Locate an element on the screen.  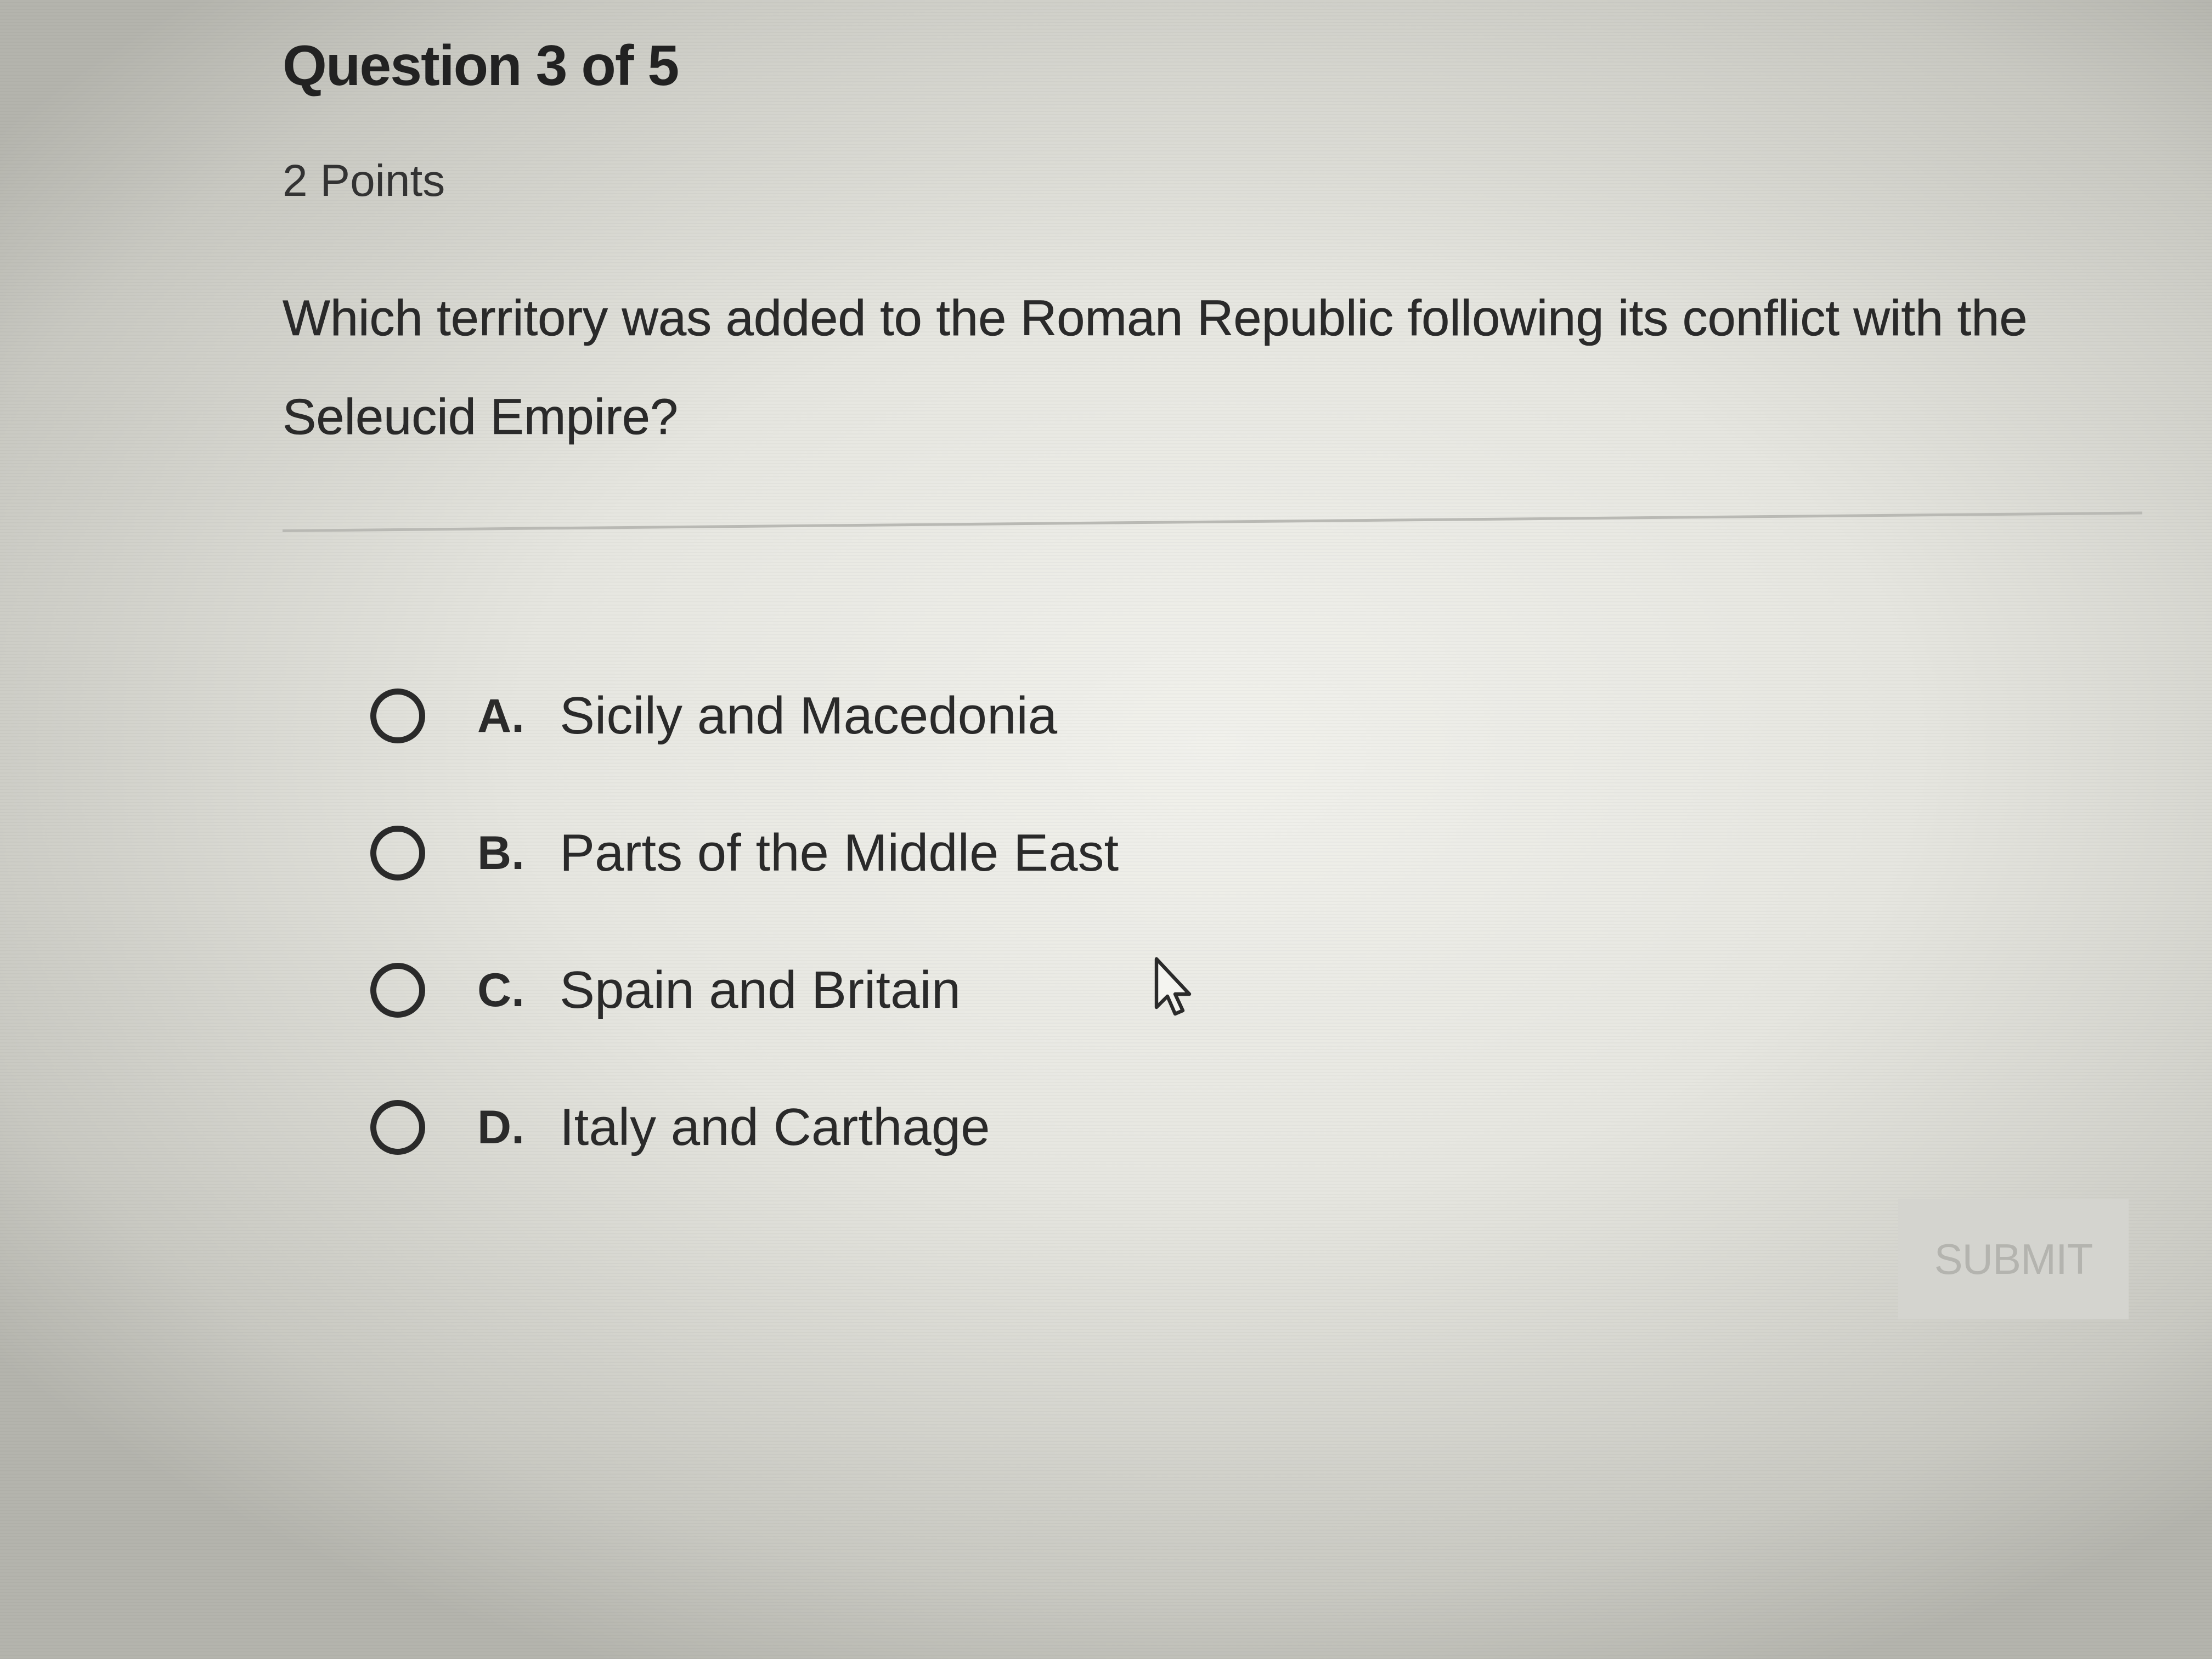
option-c: C. Spain and Britain is located at coordinates (744, 991).